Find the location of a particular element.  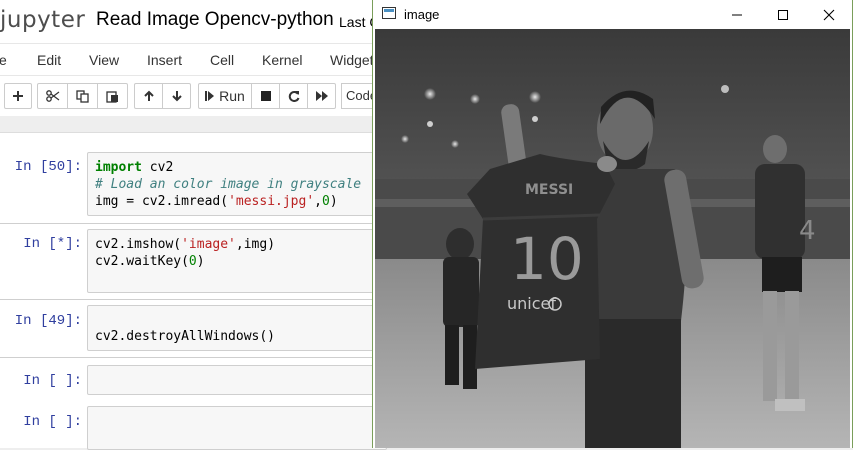

maximize-button is located at coordinates (783, 14).